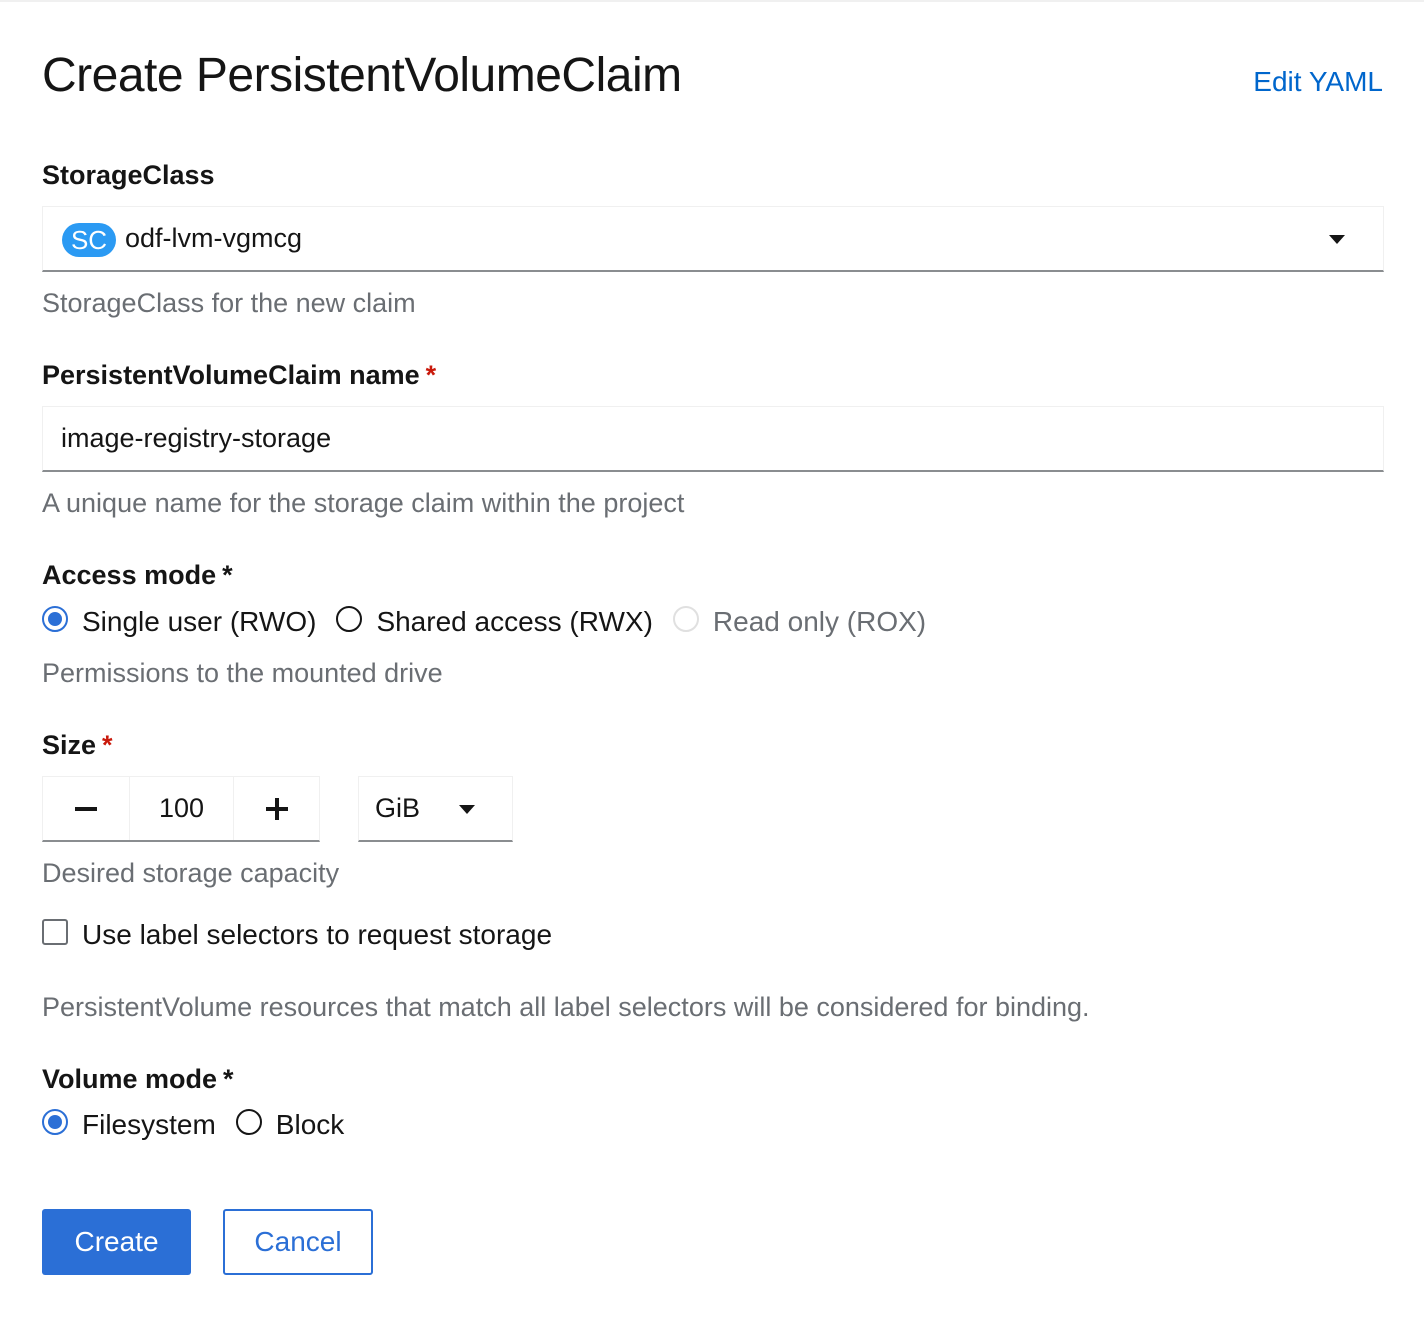 Image resolution: width=1424 pixels, height=1326 pixels. What do you see at coordinates (435, 809) in the screenshot?
I see `size-unit-select: GiB` at bounding box center [435, 809].